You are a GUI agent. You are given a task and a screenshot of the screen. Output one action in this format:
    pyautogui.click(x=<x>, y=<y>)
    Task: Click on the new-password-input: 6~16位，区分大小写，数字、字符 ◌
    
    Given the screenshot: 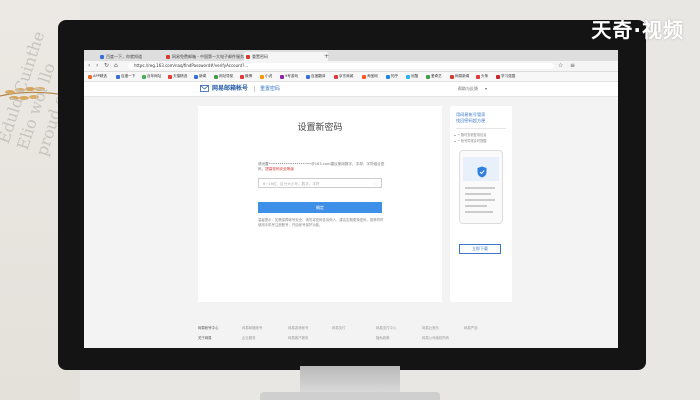 What is the action you would take?
    pyautogui.click(x=320, y=183)
    